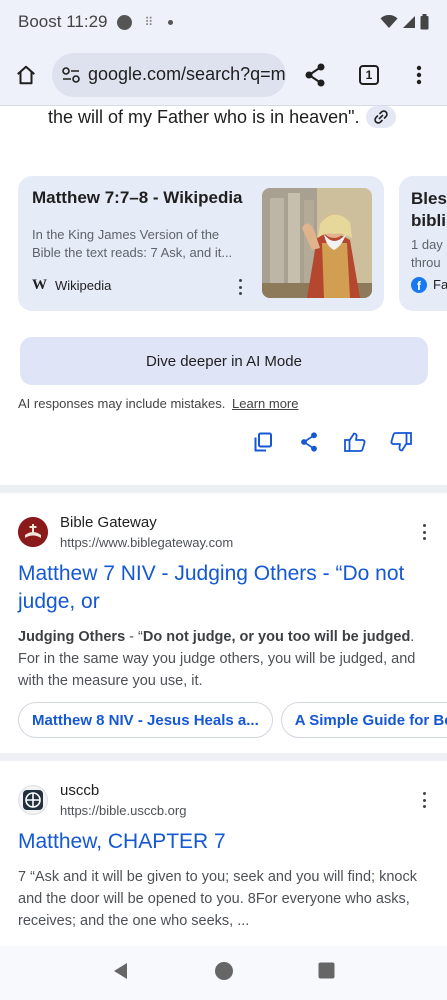  Describe the element at coordinates (429, 198) in the screenshot. I see `source-card-title-line: Bles` at that location.